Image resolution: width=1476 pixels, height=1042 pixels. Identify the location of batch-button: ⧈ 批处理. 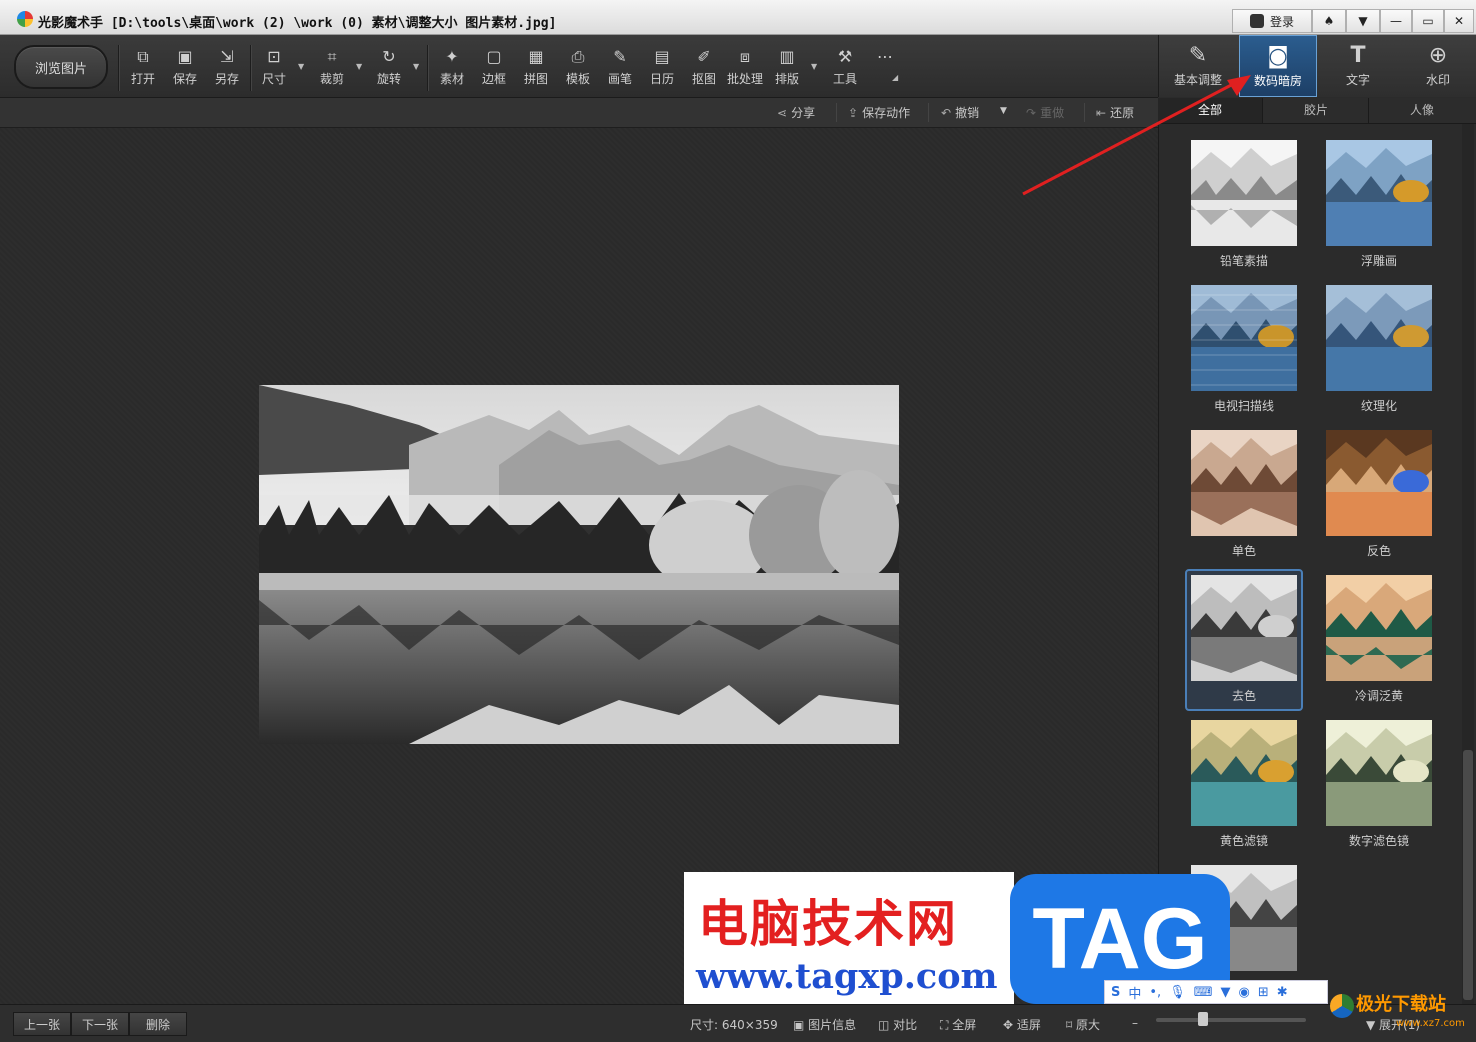
(745, 69).